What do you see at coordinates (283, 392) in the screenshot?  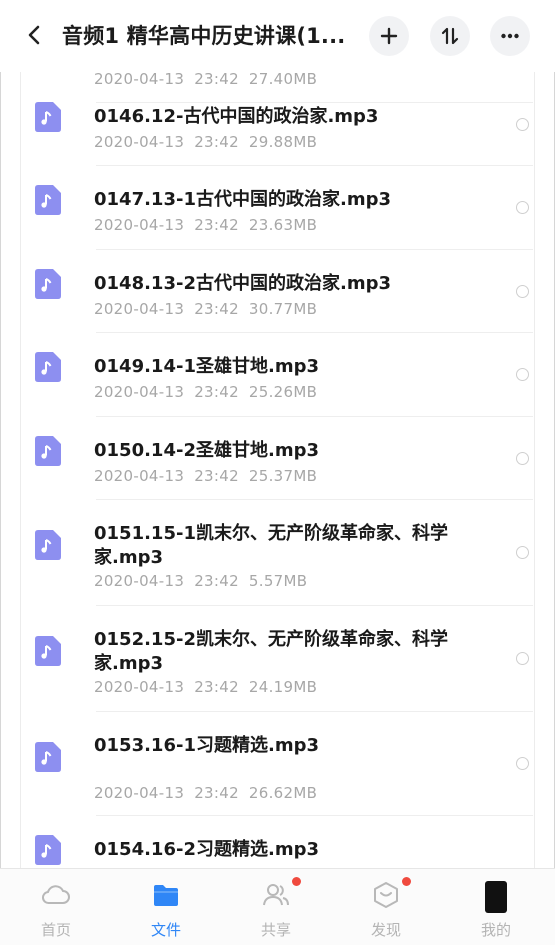 I see `file-size: 25.26MB` at bounding box center [283, 392].